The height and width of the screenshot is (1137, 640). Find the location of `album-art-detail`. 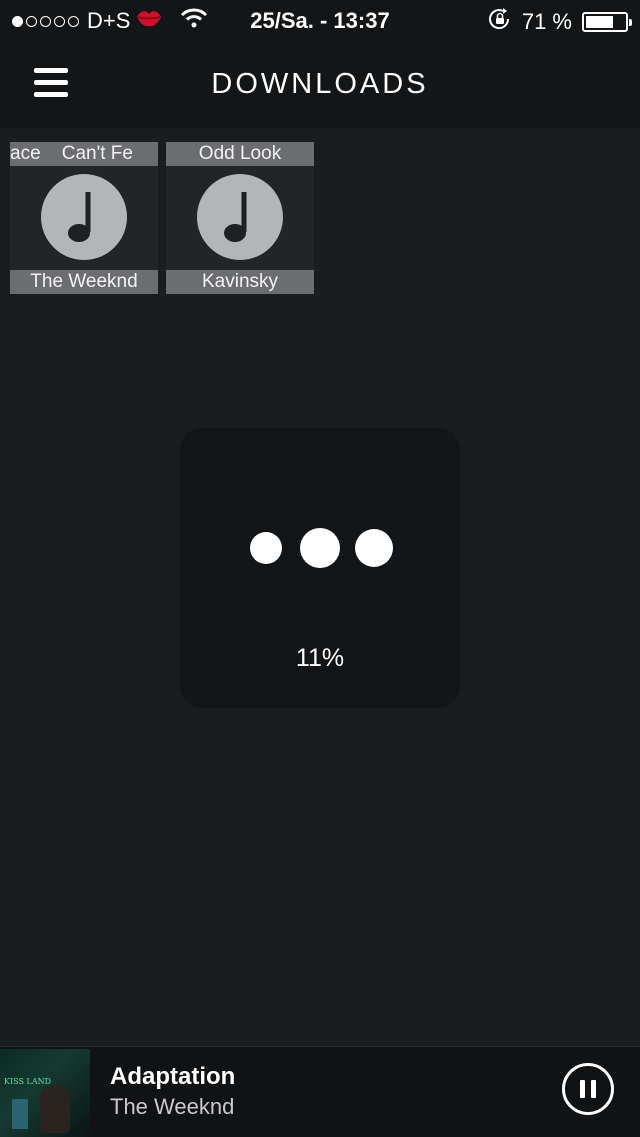

album-art-detail is located at coordinates (20, 1114).